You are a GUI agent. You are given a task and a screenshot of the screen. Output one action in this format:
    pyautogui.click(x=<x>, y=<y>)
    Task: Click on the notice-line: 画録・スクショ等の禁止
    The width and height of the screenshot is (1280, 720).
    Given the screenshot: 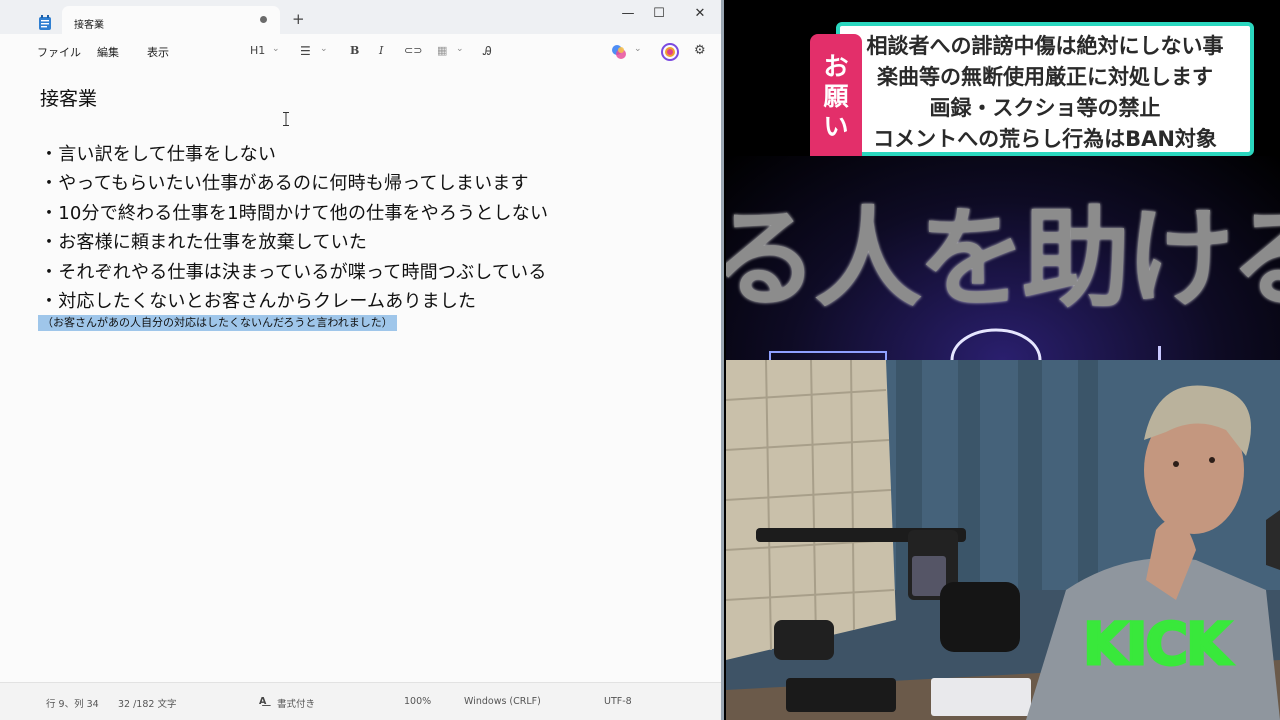 What is the action you would take?
    pyautogui.click(x=1045, y=108)
    